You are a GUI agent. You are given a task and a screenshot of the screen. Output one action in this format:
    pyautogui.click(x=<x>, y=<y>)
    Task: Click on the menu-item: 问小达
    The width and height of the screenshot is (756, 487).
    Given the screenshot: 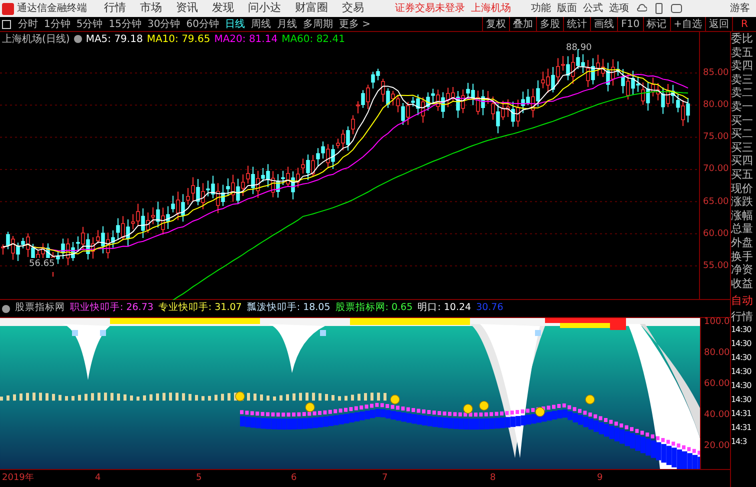 What is the action you would take?
    pyautogui.click(x=264, y=8)
    